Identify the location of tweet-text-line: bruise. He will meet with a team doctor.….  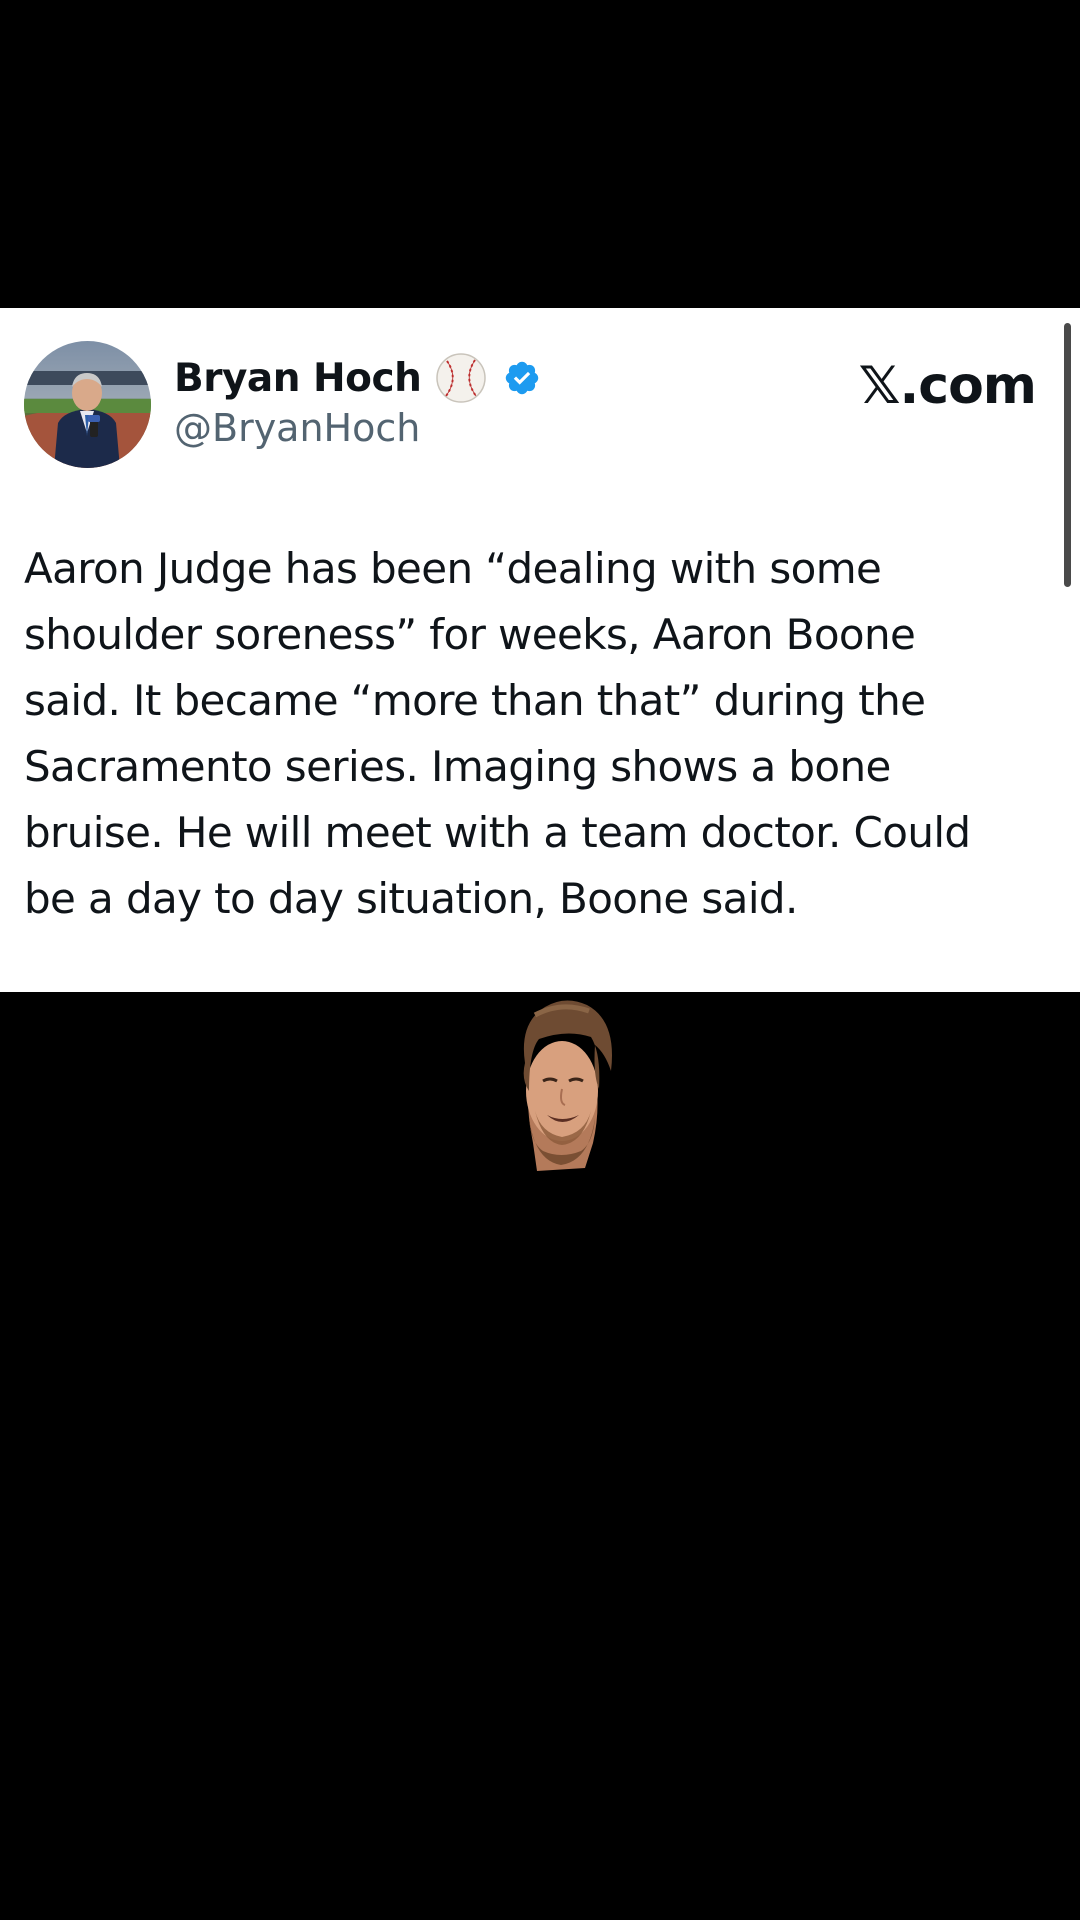
(497, 832).